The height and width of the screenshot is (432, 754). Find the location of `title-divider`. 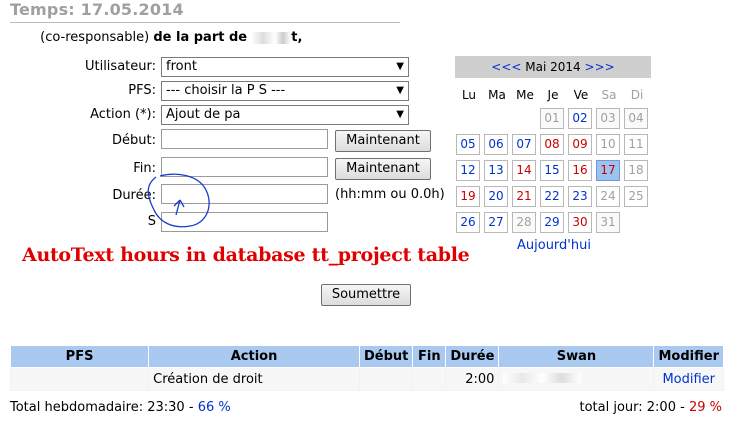

title-divider is located at coordinates (205, 22).